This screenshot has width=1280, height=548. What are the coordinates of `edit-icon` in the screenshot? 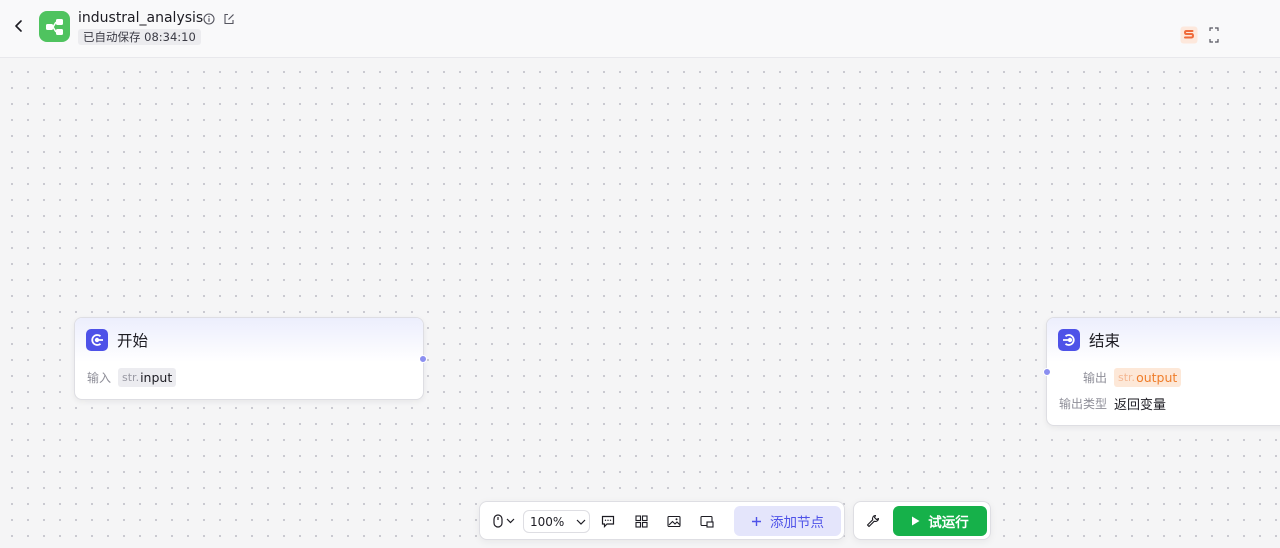 It's located at (229, 19).